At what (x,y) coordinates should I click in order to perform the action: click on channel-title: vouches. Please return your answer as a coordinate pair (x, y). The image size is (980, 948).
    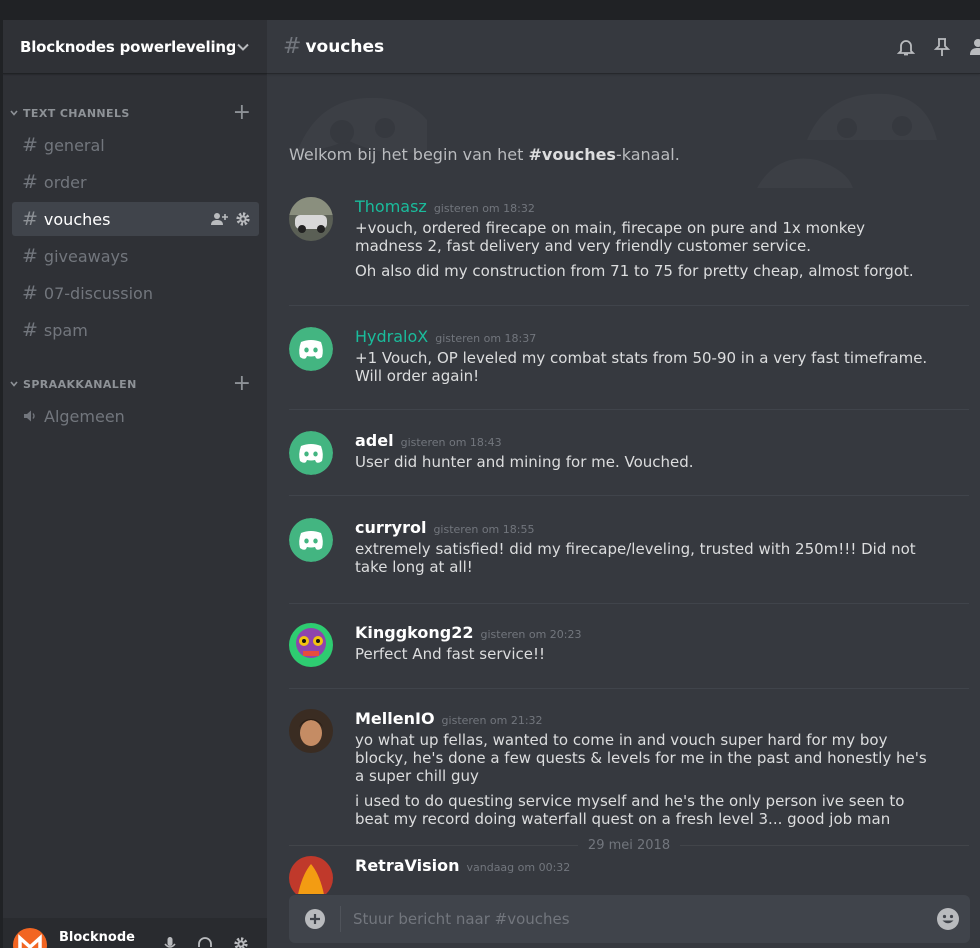
    Looking at the image, I should click on (345, 46).